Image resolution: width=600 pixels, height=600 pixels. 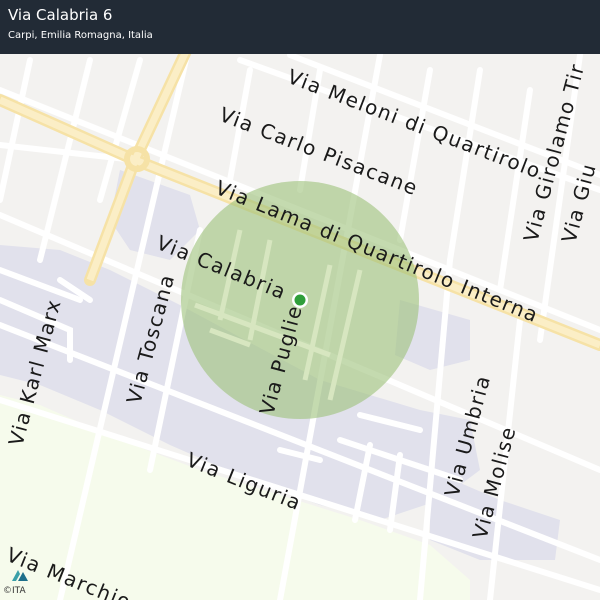 I want to click on ita-logo-icon, so click(x=20, y=575).